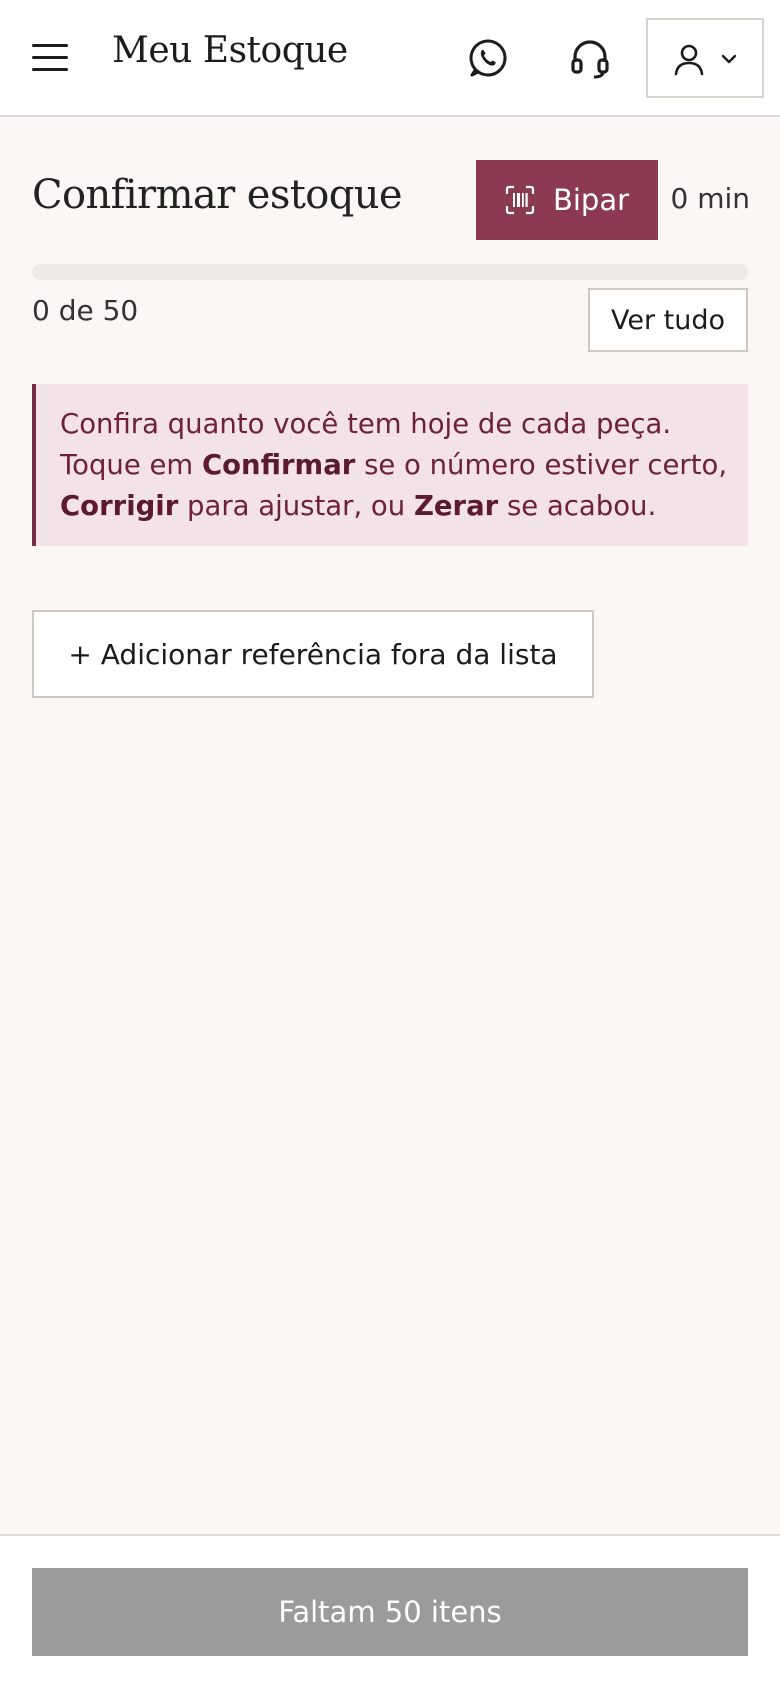 The image size is (780, 1688). Describe the element at coordinates (296, 506) in the screenshot. I see `info-text-3: para ajustar, ou` at that location.